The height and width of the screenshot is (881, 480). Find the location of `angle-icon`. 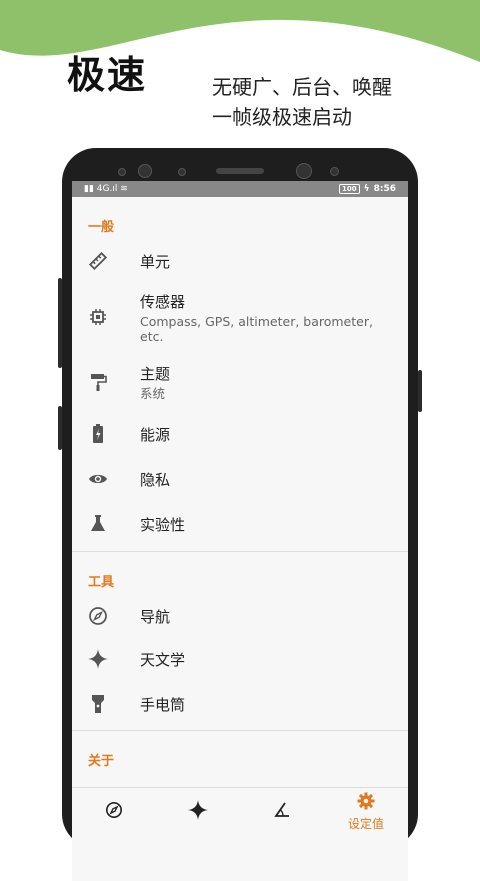

angle-icon is located at coordinates (282, 812).